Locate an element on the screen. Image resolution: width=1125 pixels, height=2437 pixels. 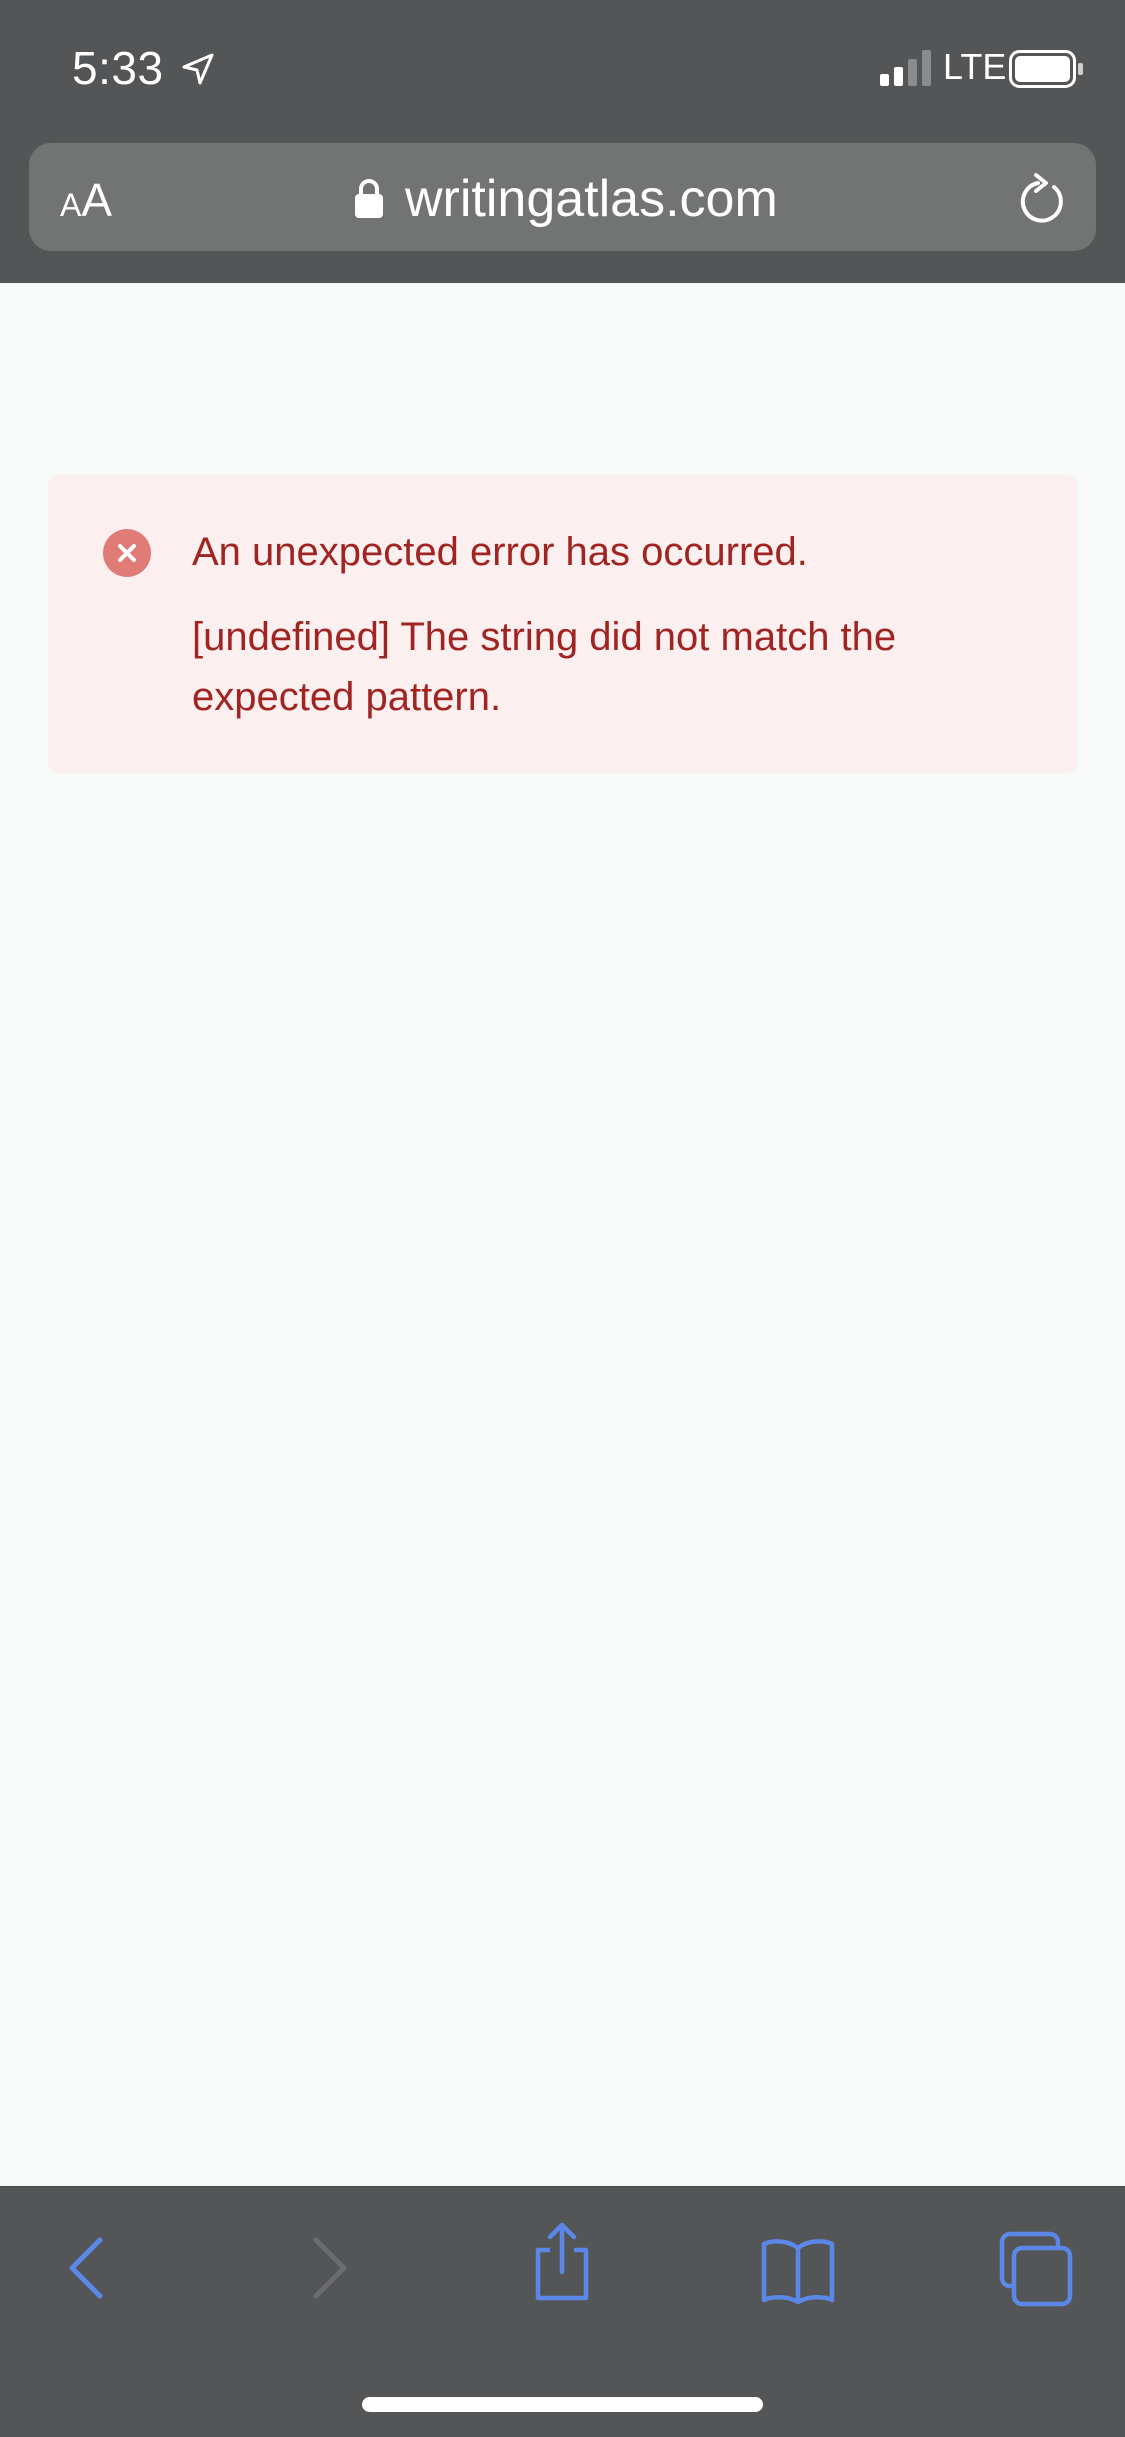
text-size-large-a: A is located at coordinates (97, 200).